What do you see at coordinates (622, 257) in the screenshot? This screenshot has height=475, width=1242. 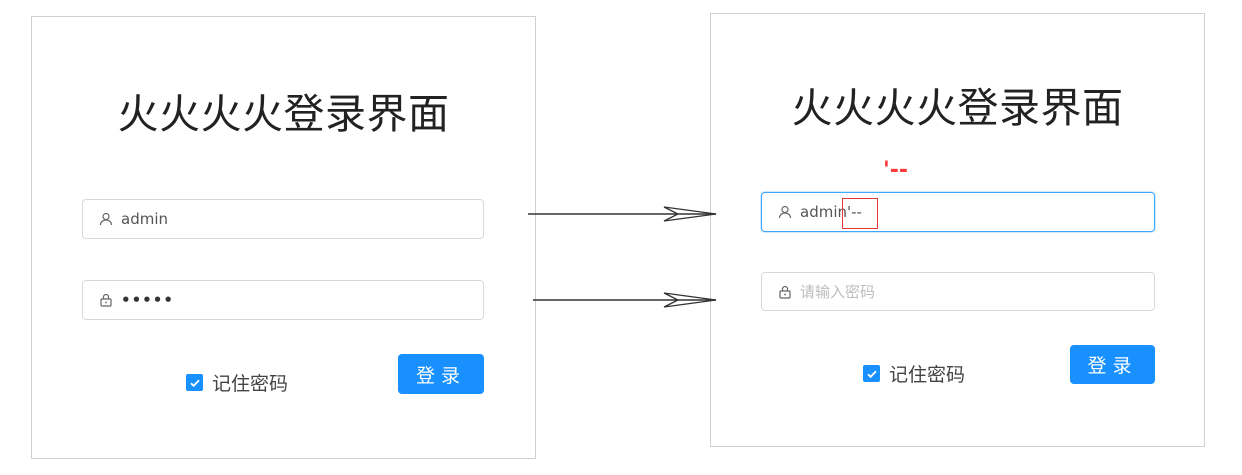 I see `arrows-layer` at bounding box center [622, 257].